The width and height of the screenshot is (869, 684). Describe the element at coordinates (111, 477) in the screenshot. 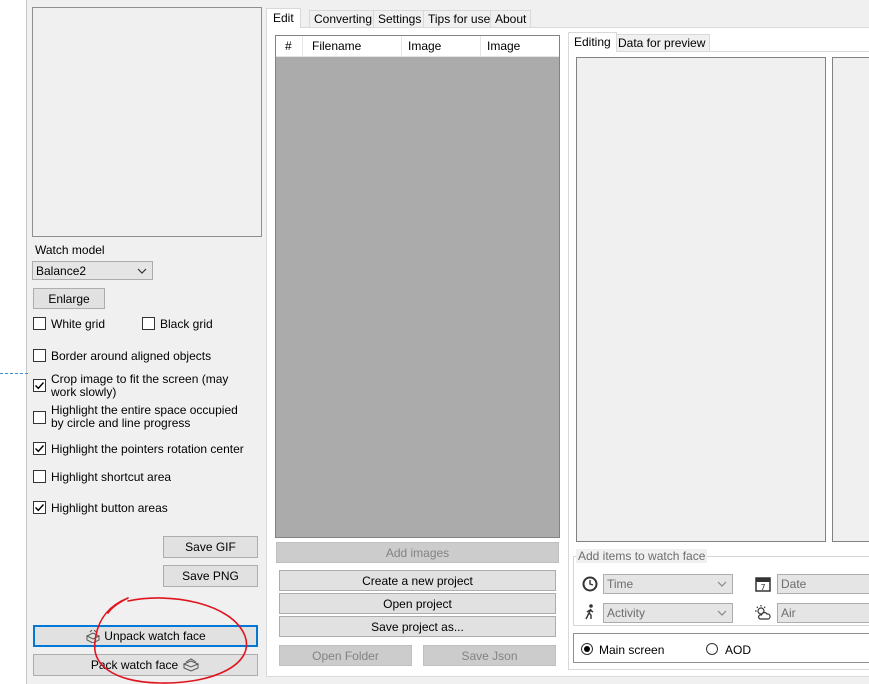

I see `checkbox-label: Highlight shortcut area` at that location.